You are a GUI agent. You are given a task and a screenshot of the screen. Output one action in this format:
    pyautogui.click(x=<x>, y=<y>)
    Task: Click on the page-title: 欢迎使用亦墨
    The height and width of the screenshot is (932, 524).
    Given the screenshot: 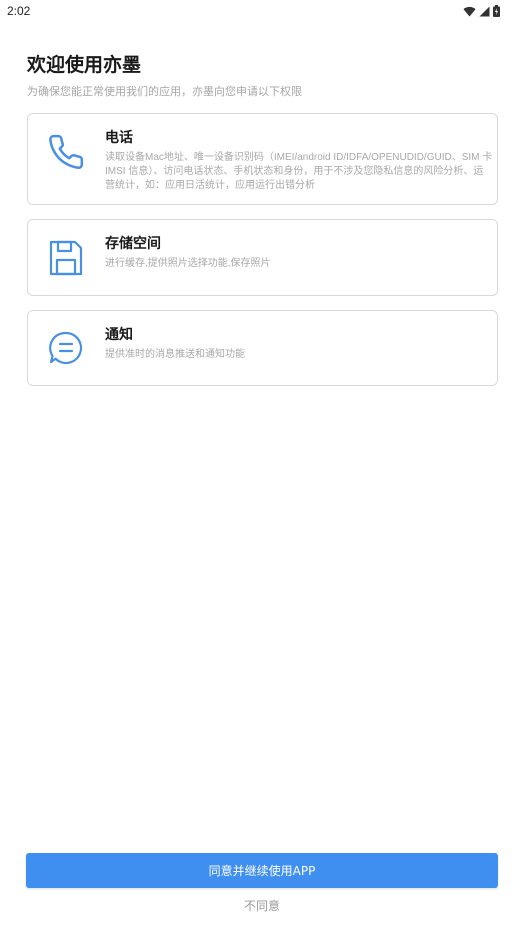 What is the action you would take?
    pyautogui.click(x=84, y=65)
    